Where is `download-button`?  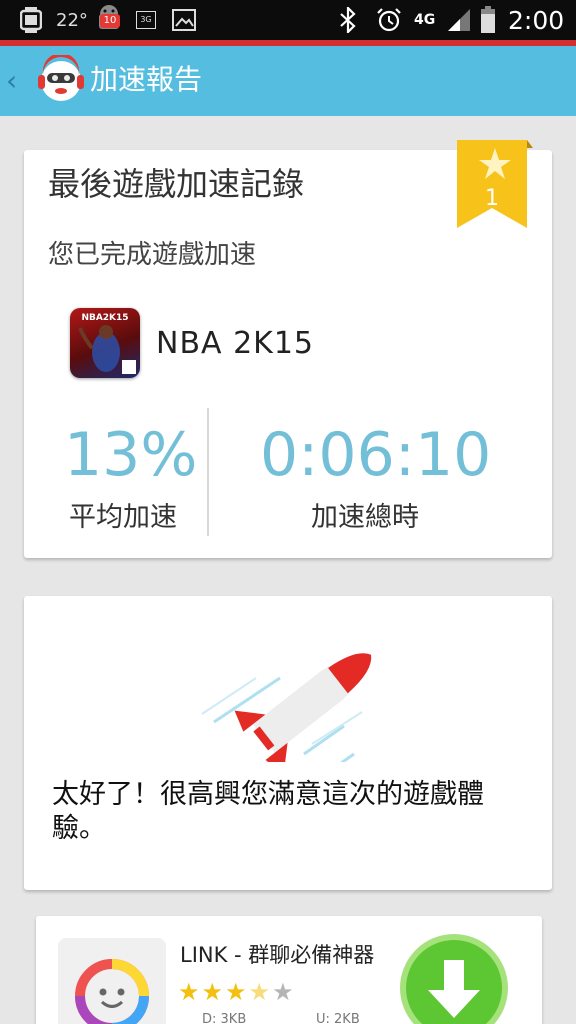 download-button is located at coordinates (454, 979).